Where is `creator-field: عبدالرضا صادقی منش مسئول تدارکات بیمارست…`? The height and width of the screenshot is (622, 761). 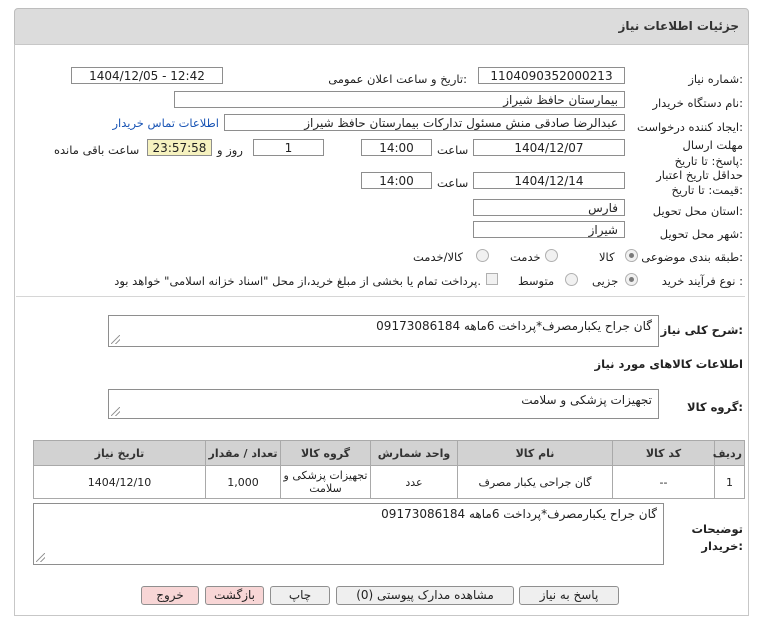
creator-field: عبدالرضا صادقی منش مسئول تدارکات بیمارست… is located at coordinates (424, 122).